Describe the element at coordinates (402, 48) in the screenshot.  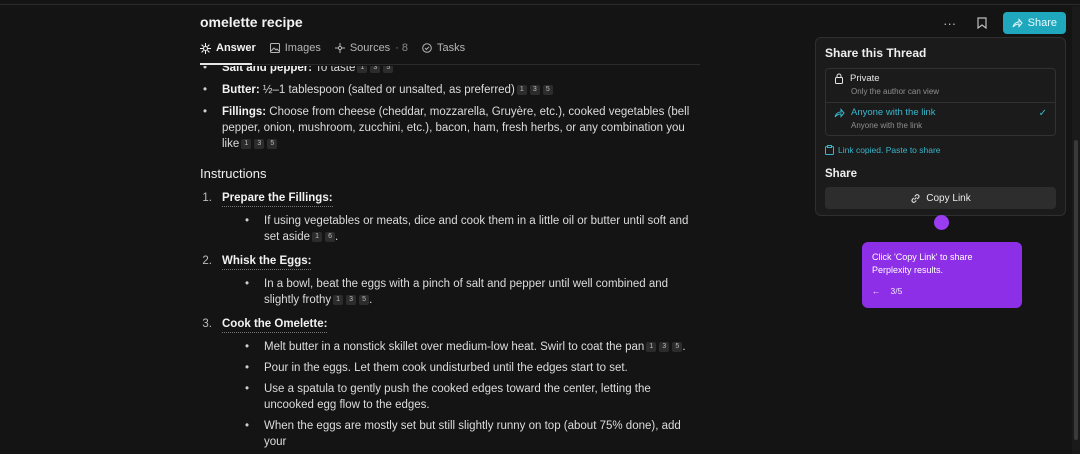
I see `sources-count: · 8` at that location.